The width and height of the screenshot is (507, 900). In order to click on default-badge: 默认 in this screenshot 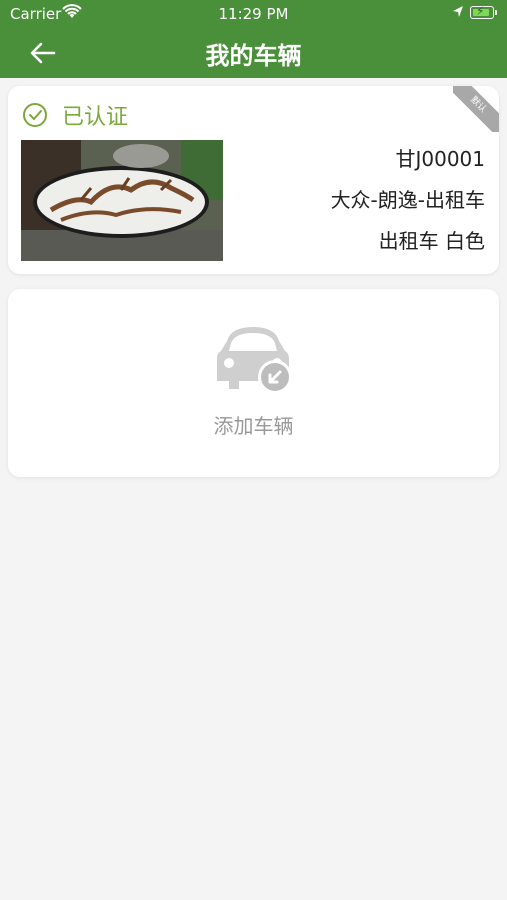, I will do `click(476, 109)`.